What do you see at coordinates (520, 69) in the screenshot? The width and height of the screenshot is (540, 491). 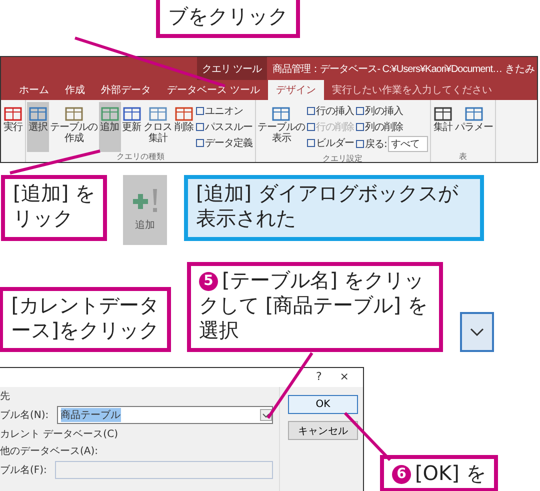 I see `account-name: きたみ` at bounding box center [520, 69].